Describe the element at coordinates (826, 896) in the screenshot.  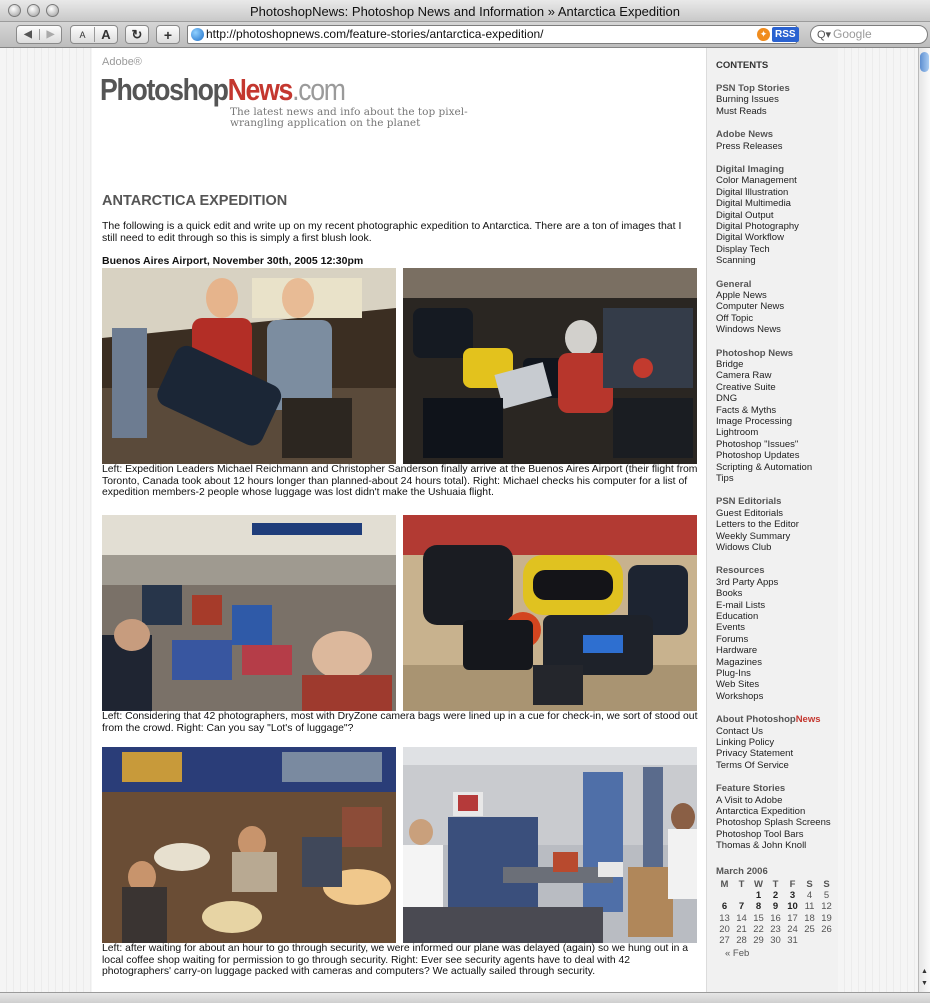
I see `calendar-day: 5` at that location.